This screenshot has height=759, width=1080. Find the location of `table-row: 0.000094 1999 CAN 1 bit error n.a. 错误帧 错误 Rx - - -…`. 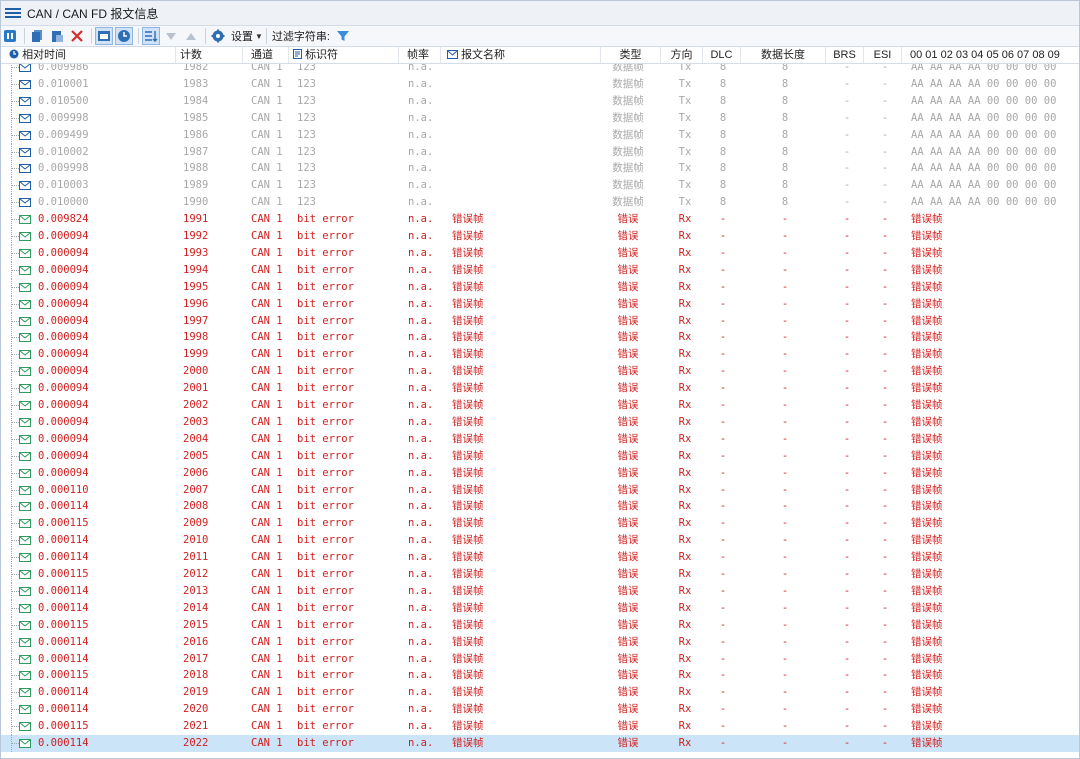

table-row: 0.000094 1999 CAN 1 bit error n.a. 错误帧 错误 Rx - - -… is located at coordinates (540, 355).